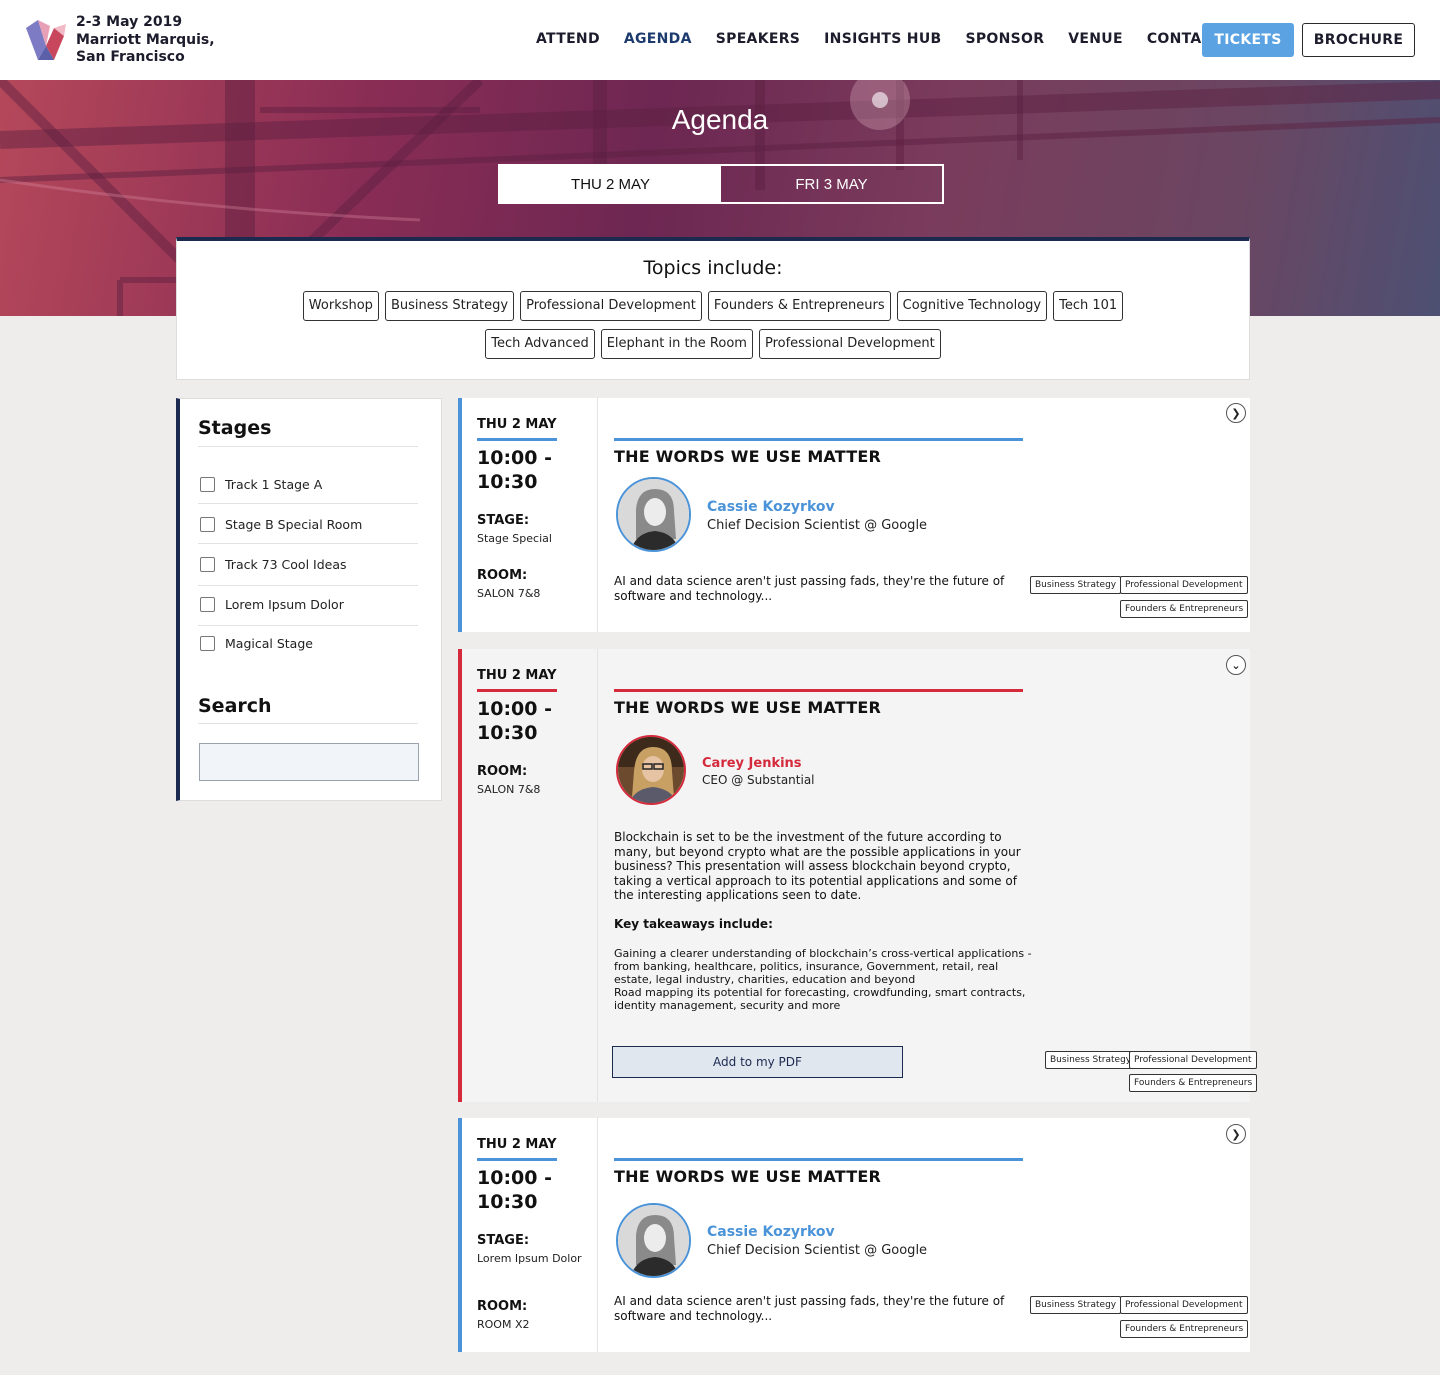 Image resolution: width=1440 pixels, height=1375 pixels. What do you see at coordinates (610, 184) in the screenshot?
I see `tab-thu-2-may: THU 2 MAY` at bounding box center [610, 184].